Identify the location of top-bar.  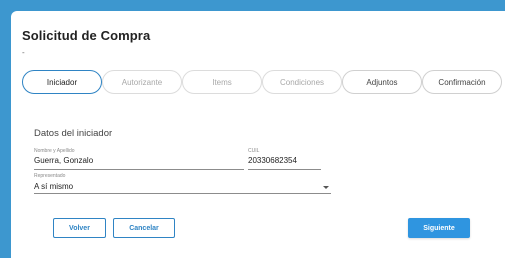
(252, 5).